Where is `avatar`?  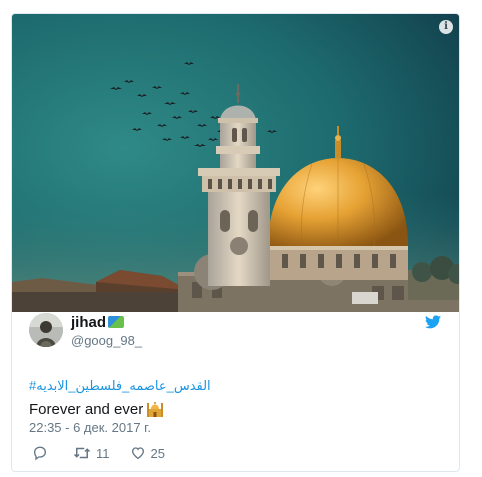
avatar is located at coordinates (46, 330).